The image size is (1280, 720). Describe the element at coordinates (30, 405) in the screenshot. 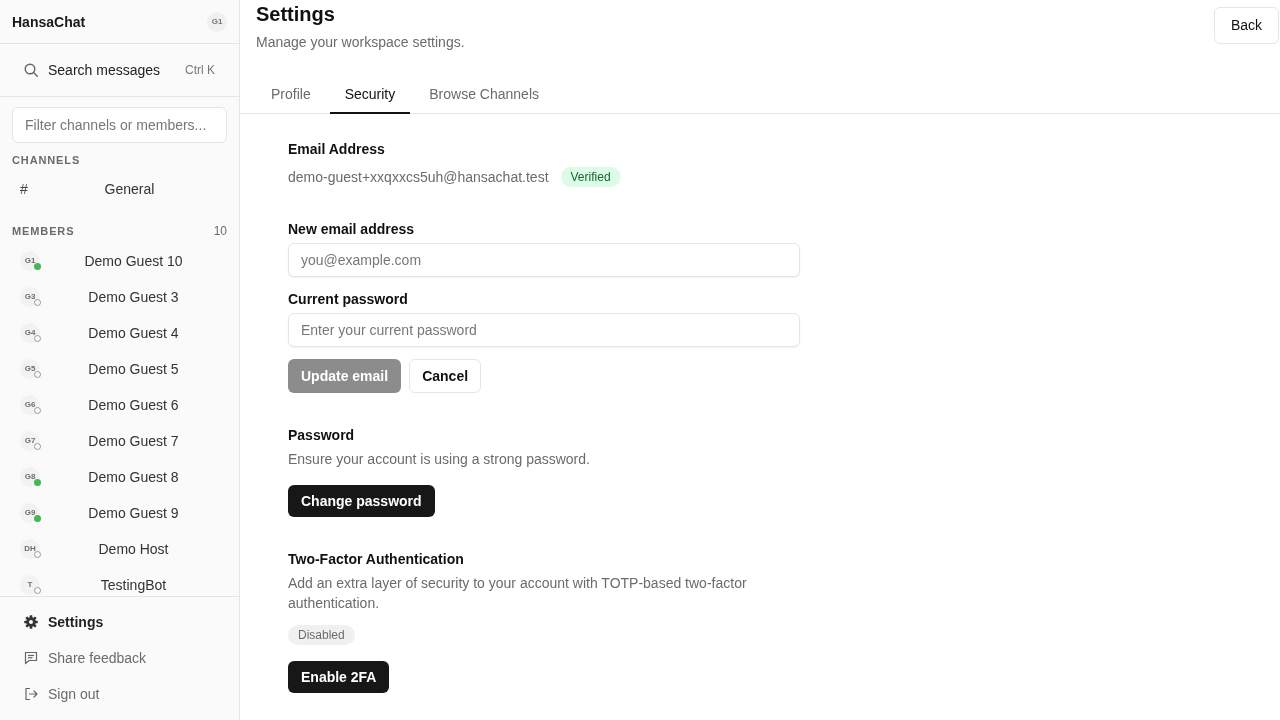

I see `avatar: G6` at that location.